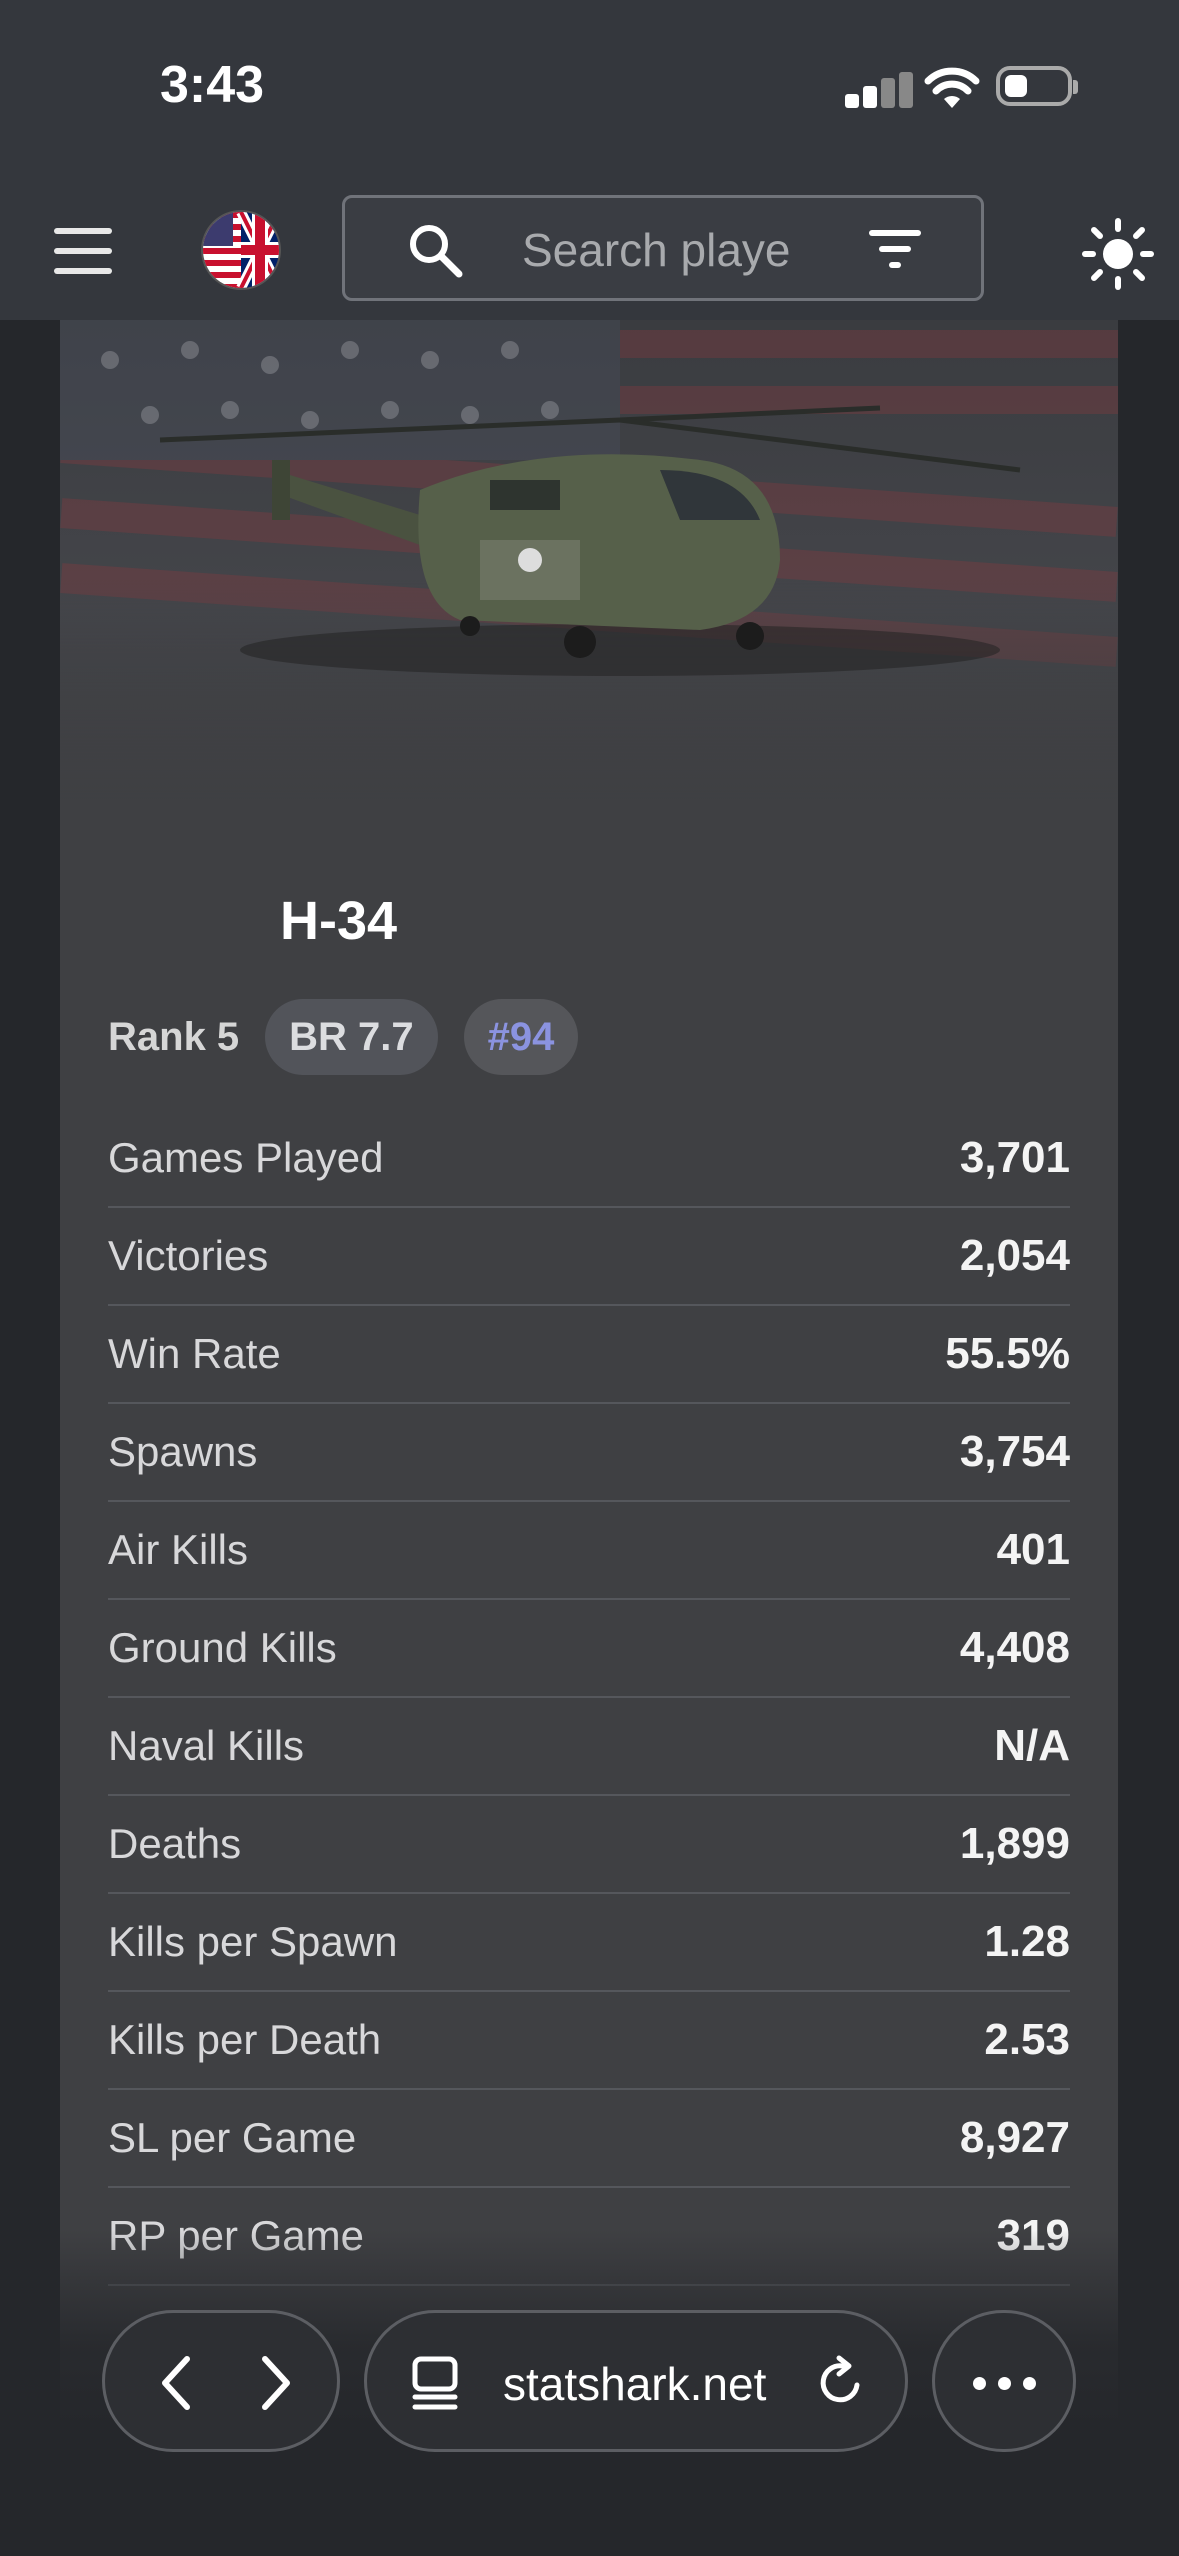 Image resolution: width=1179 pixels, height=2556 pixels. I want to click on tab-overview-icon, so click(437, 2383).